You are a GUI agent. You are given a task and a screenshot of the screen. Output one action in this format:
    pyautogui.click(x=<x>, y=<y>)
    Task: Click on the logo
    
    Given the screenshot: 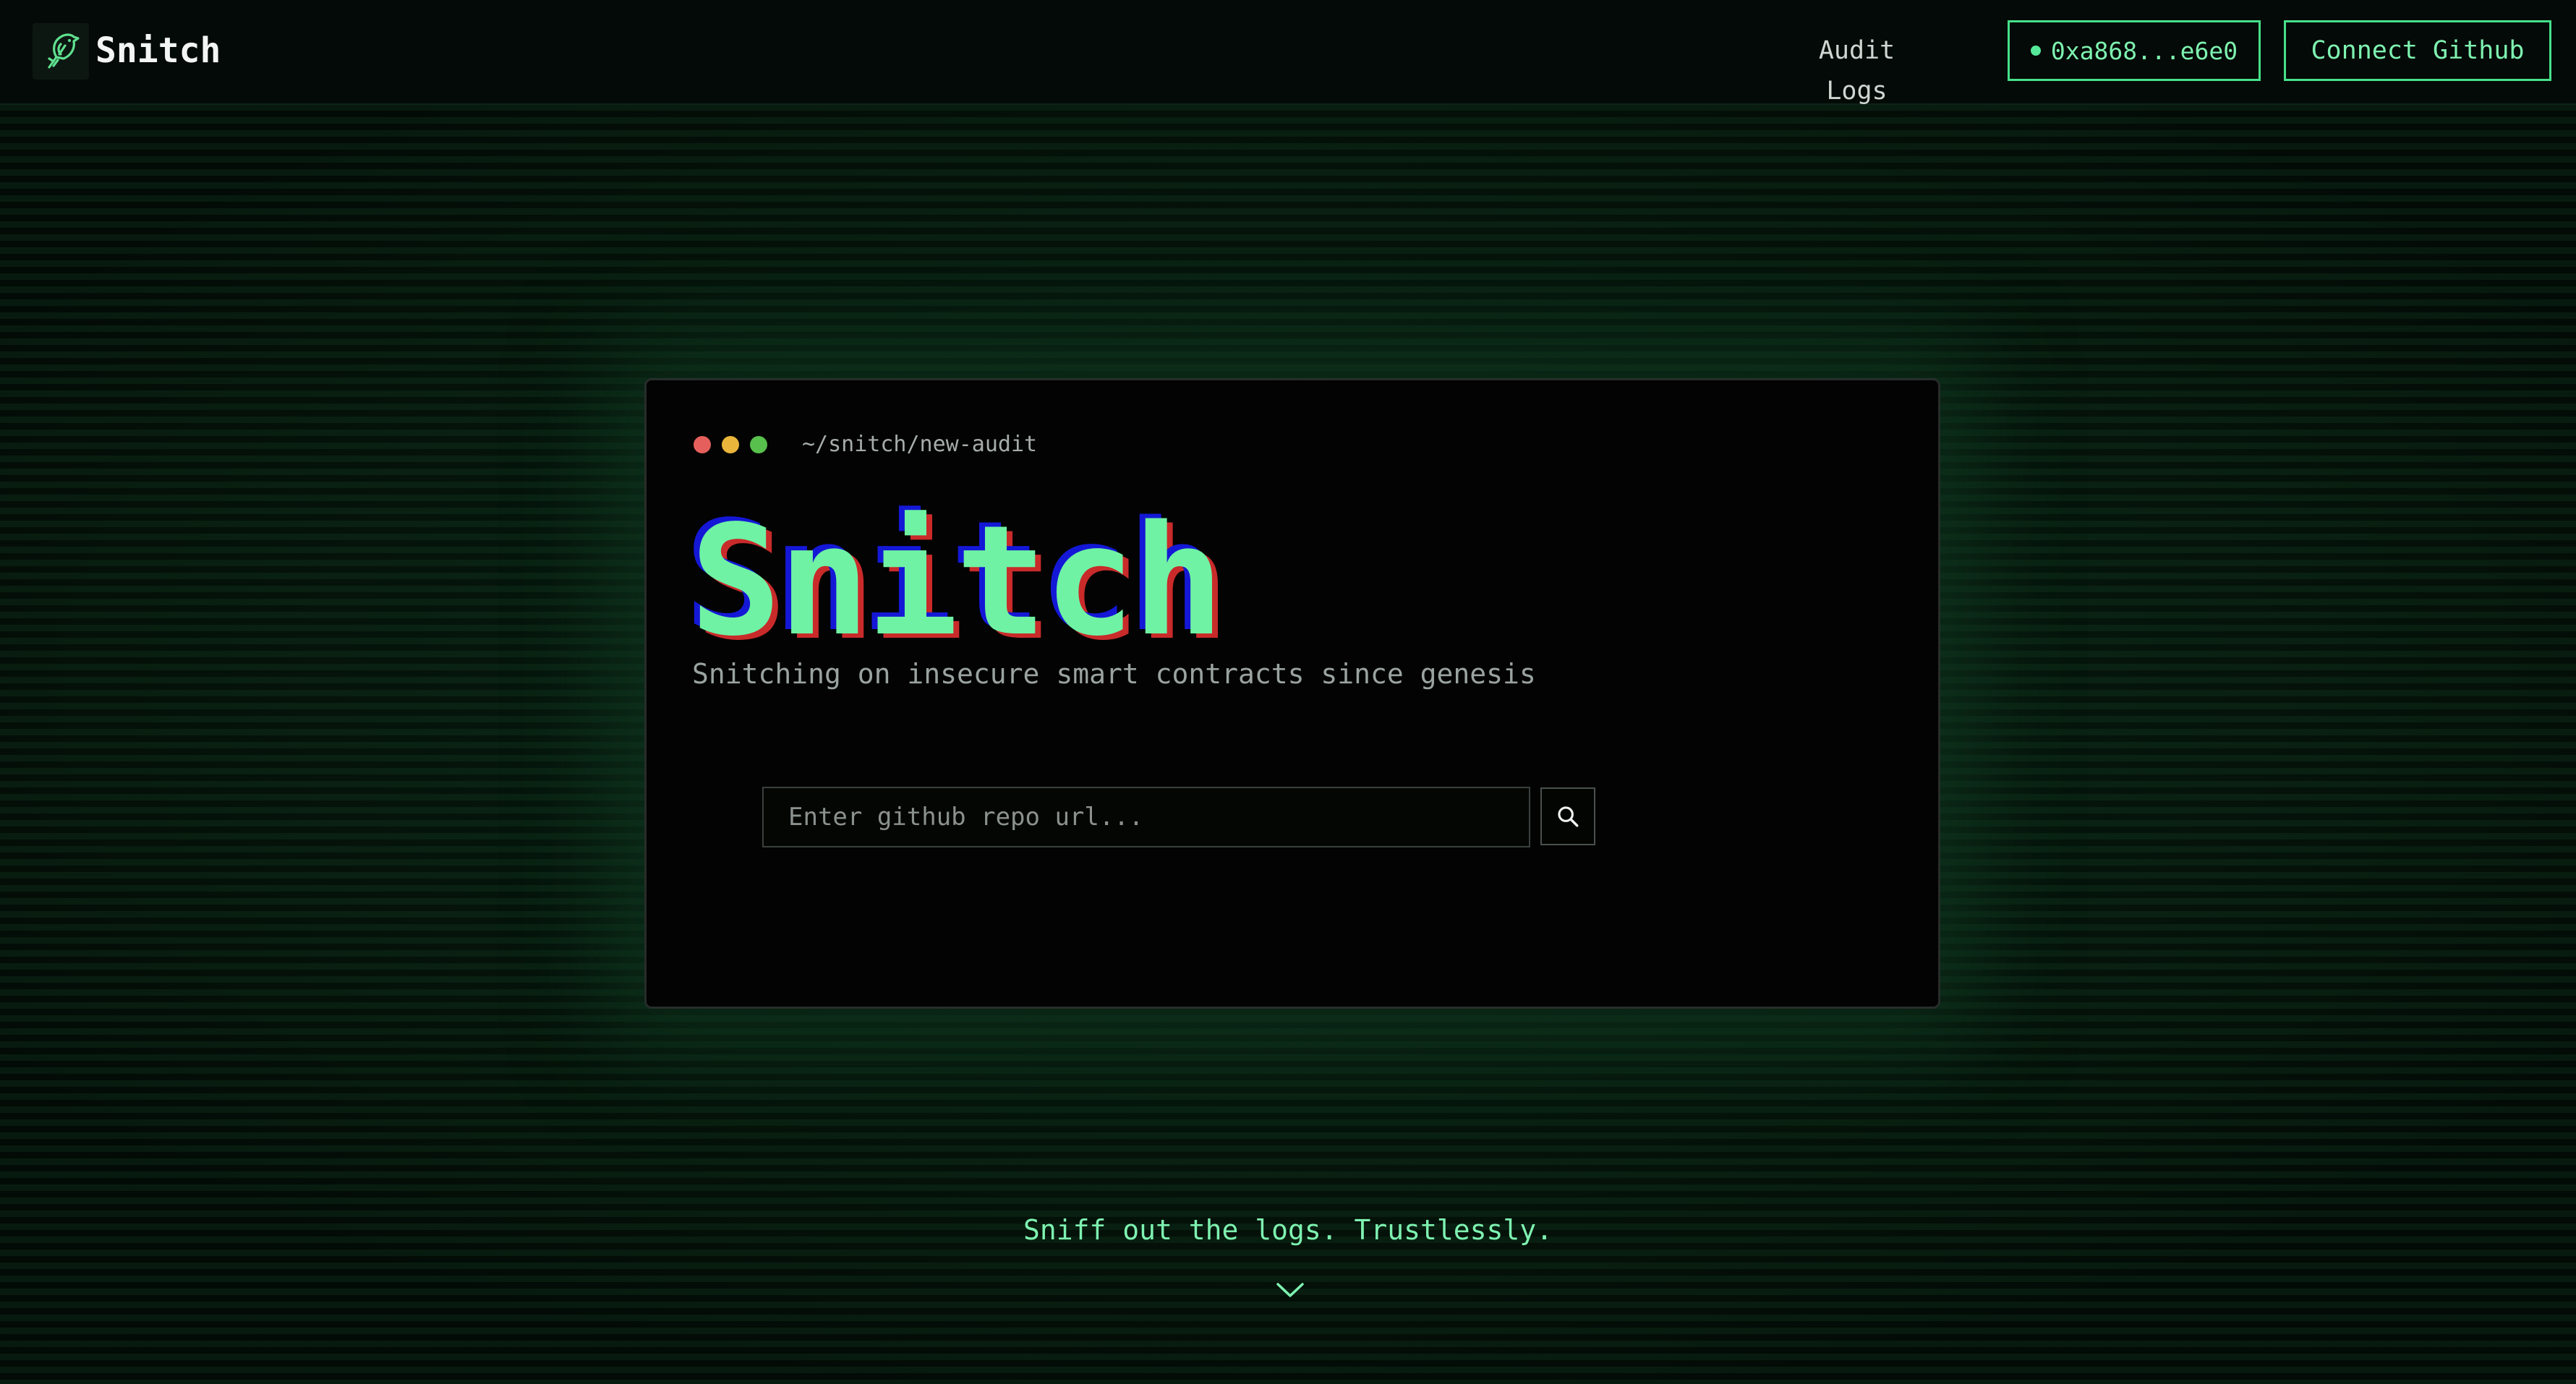 What is the action you would take?
    pyautogui.click(x=61, y=51)
    